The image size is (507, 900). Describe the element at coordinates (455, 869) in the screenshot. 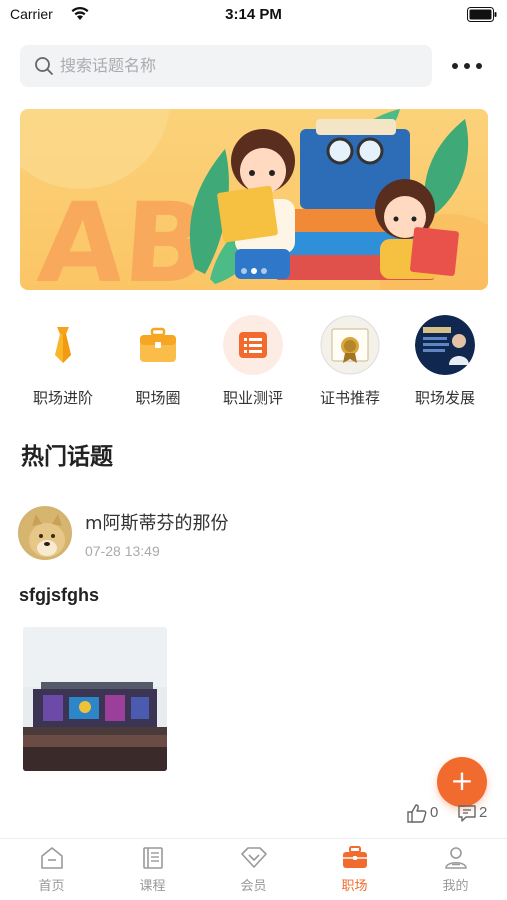

I see `tab-mine: 我的` at that location.